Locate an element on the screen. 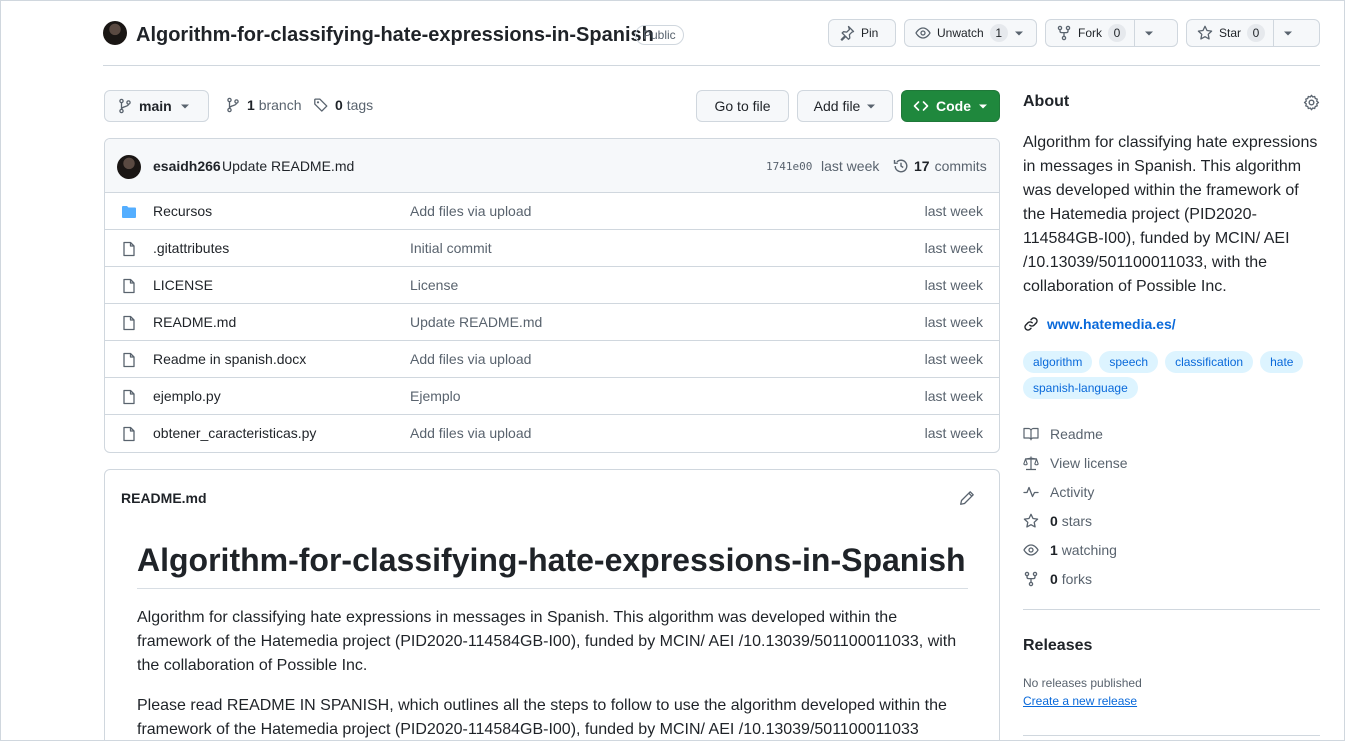 The height and width of the screenshot is (741, 1345). eye-icon is located at coordinates (1031, 549).